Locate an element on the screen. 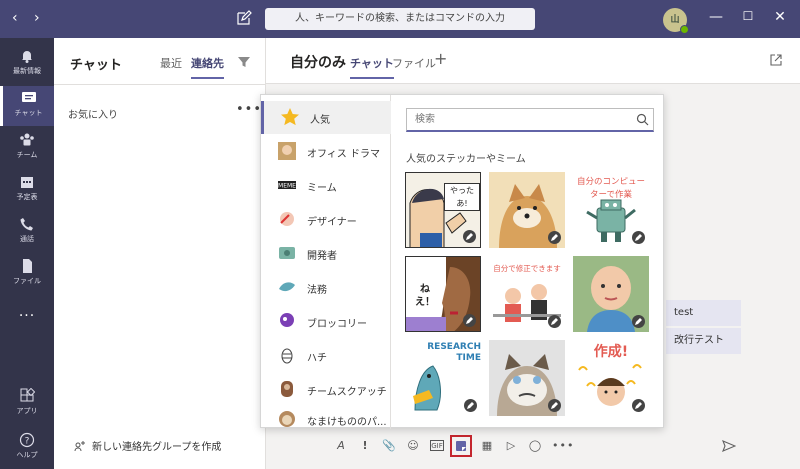 This screenshot has height=469, width=800. rail-activity: 最新情報 is located at coordinates (27, 64).